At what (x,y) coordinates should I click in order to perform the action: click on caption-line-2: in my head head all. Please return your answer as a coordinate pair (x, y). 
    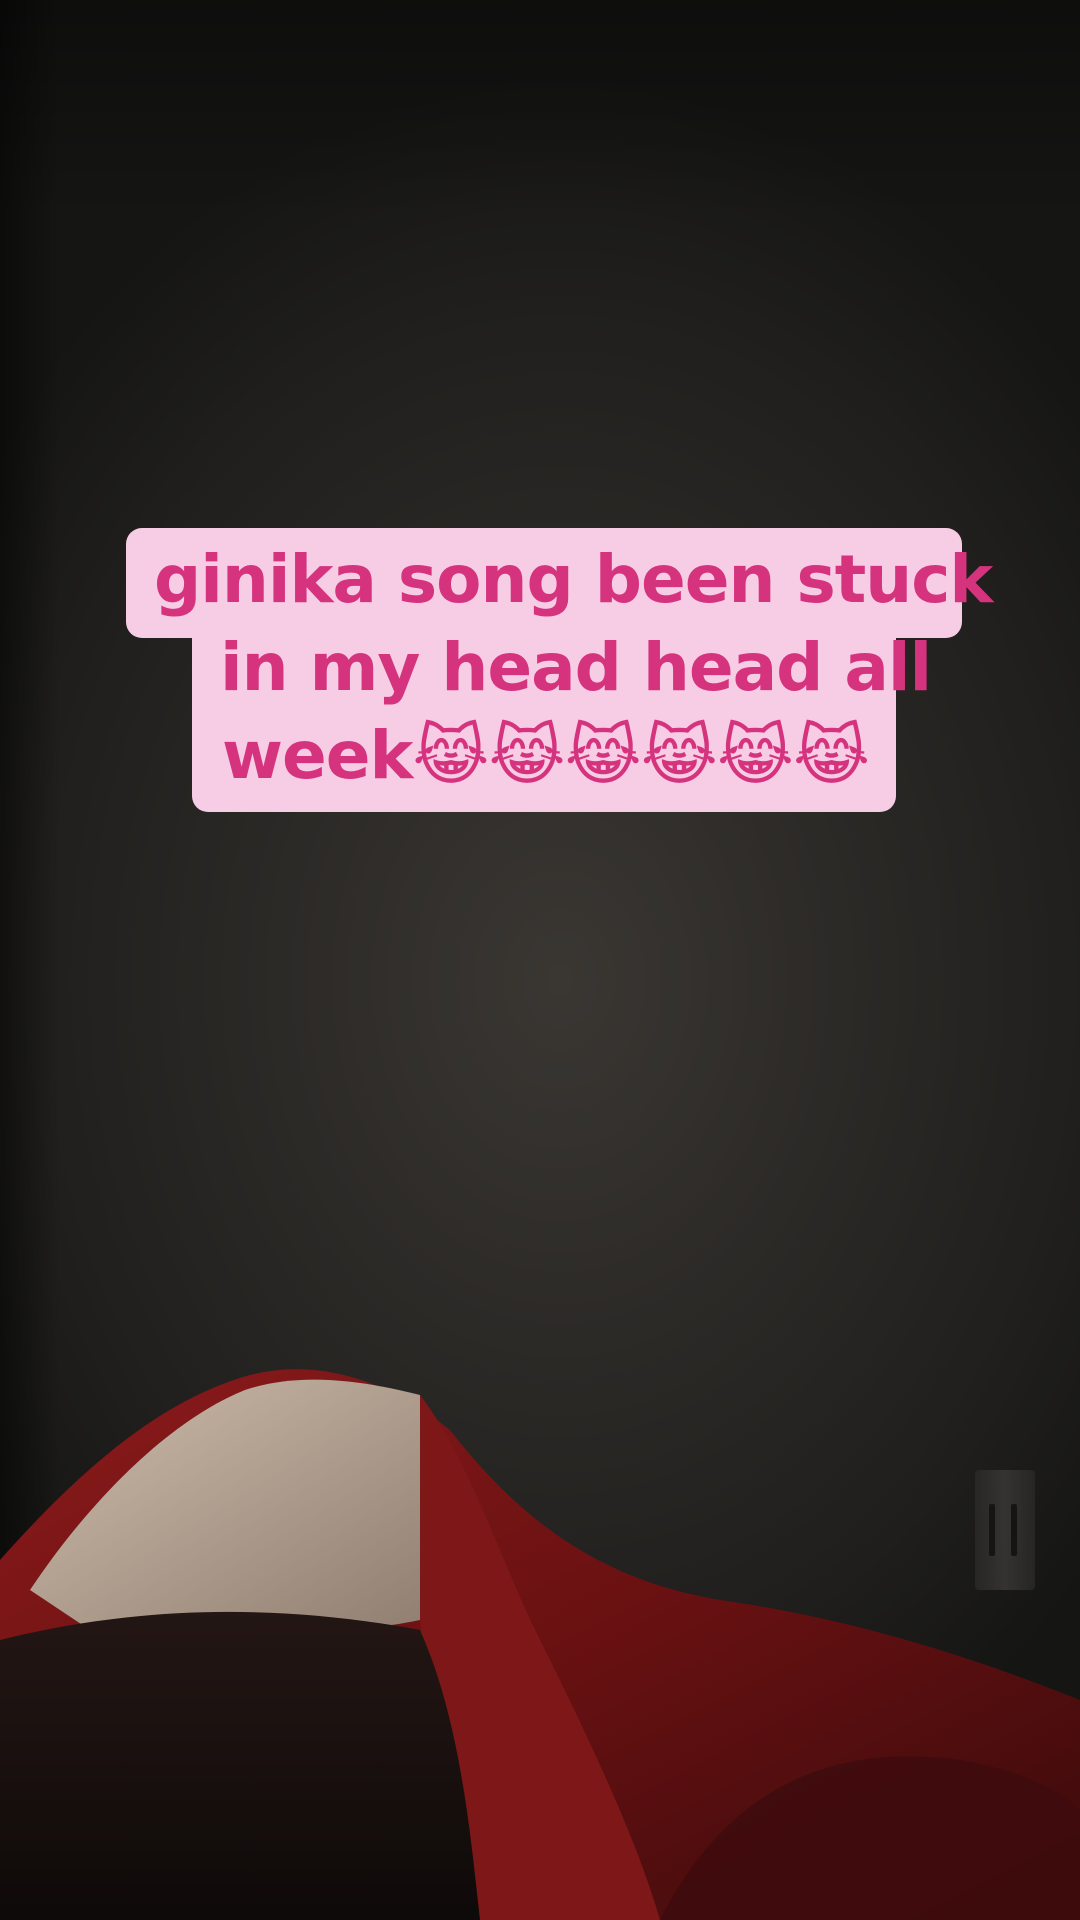
    Looking at the image, I should click on (576, 667).